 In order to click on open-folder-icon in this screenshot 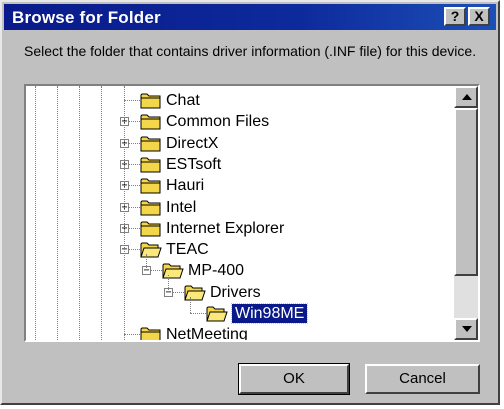, I will do `click(217, 313)`.